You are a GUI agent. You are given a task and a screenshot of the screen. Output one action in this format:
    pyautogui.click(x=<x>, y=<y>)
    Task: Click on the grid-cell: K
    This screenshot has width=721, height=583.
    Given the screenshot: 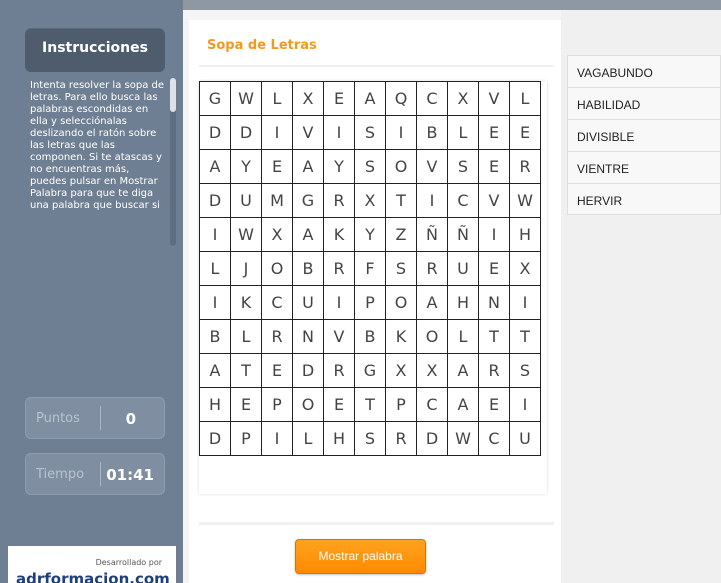 What is the action you would take?
    pyautogui.click(x=339, y=234)
    